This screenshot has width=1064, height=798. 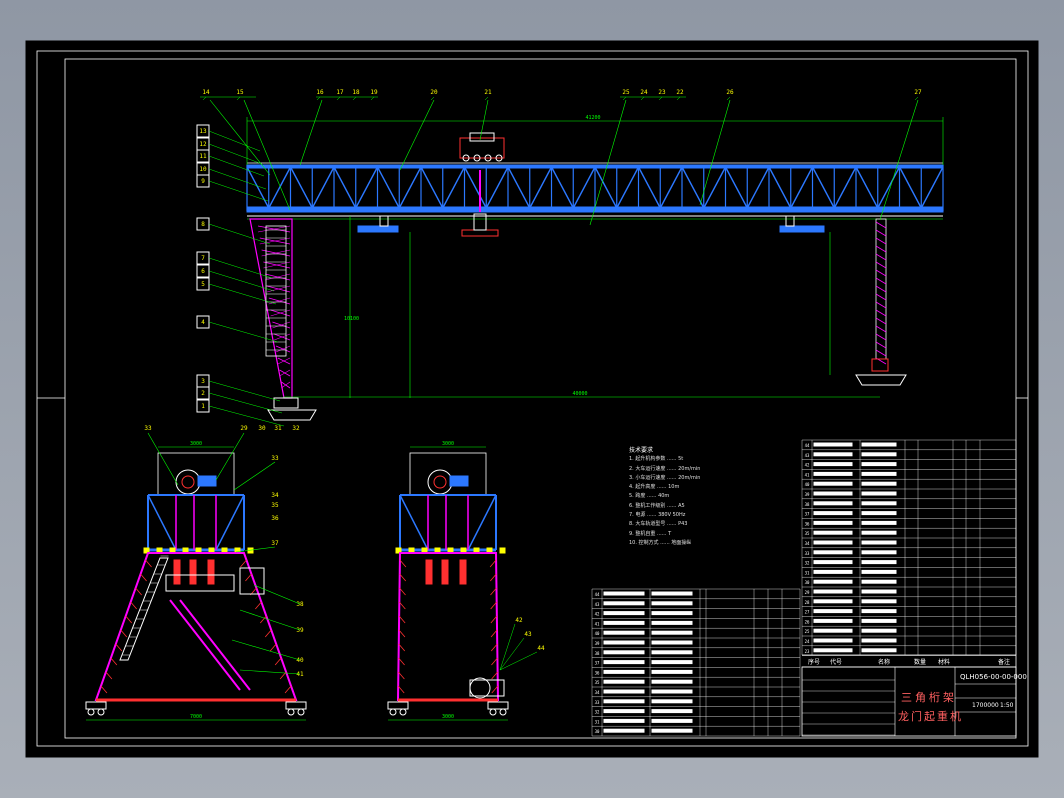 I want to click on callout-number-17: 17, so click(x=340, y=92).